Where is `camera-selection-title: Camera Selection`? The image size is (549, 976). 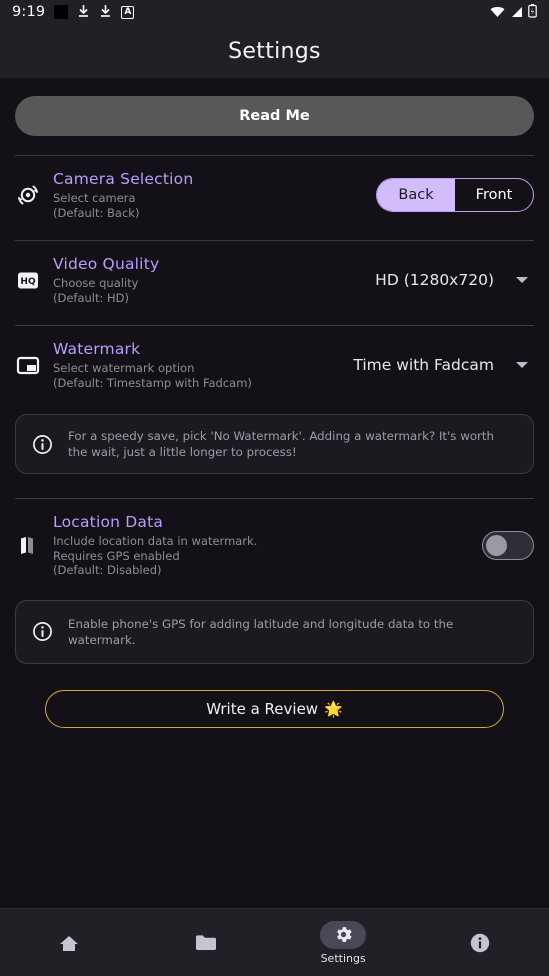
camera-selection-title: Camera Selection is located at coordinates (123, 179).